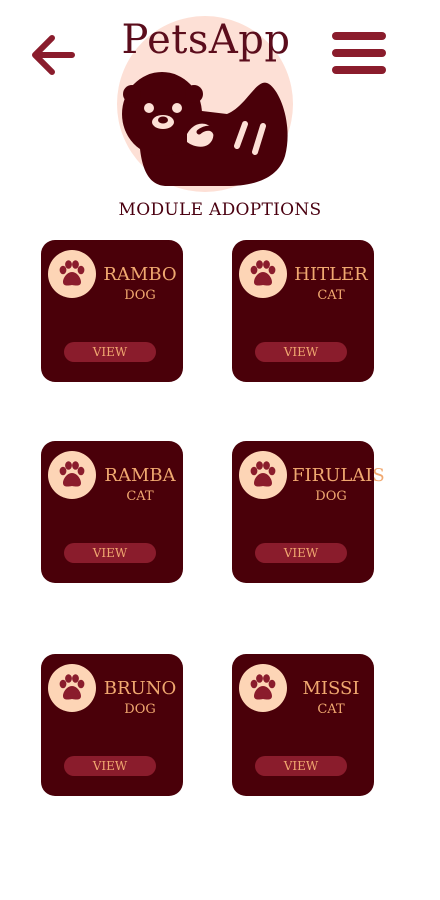 This screenshot has width=440, height=900. What do you see at coordinates (140, 274) in the screenshot?
I see `pet-name: RAMBO` at bounding box center [140, 274].